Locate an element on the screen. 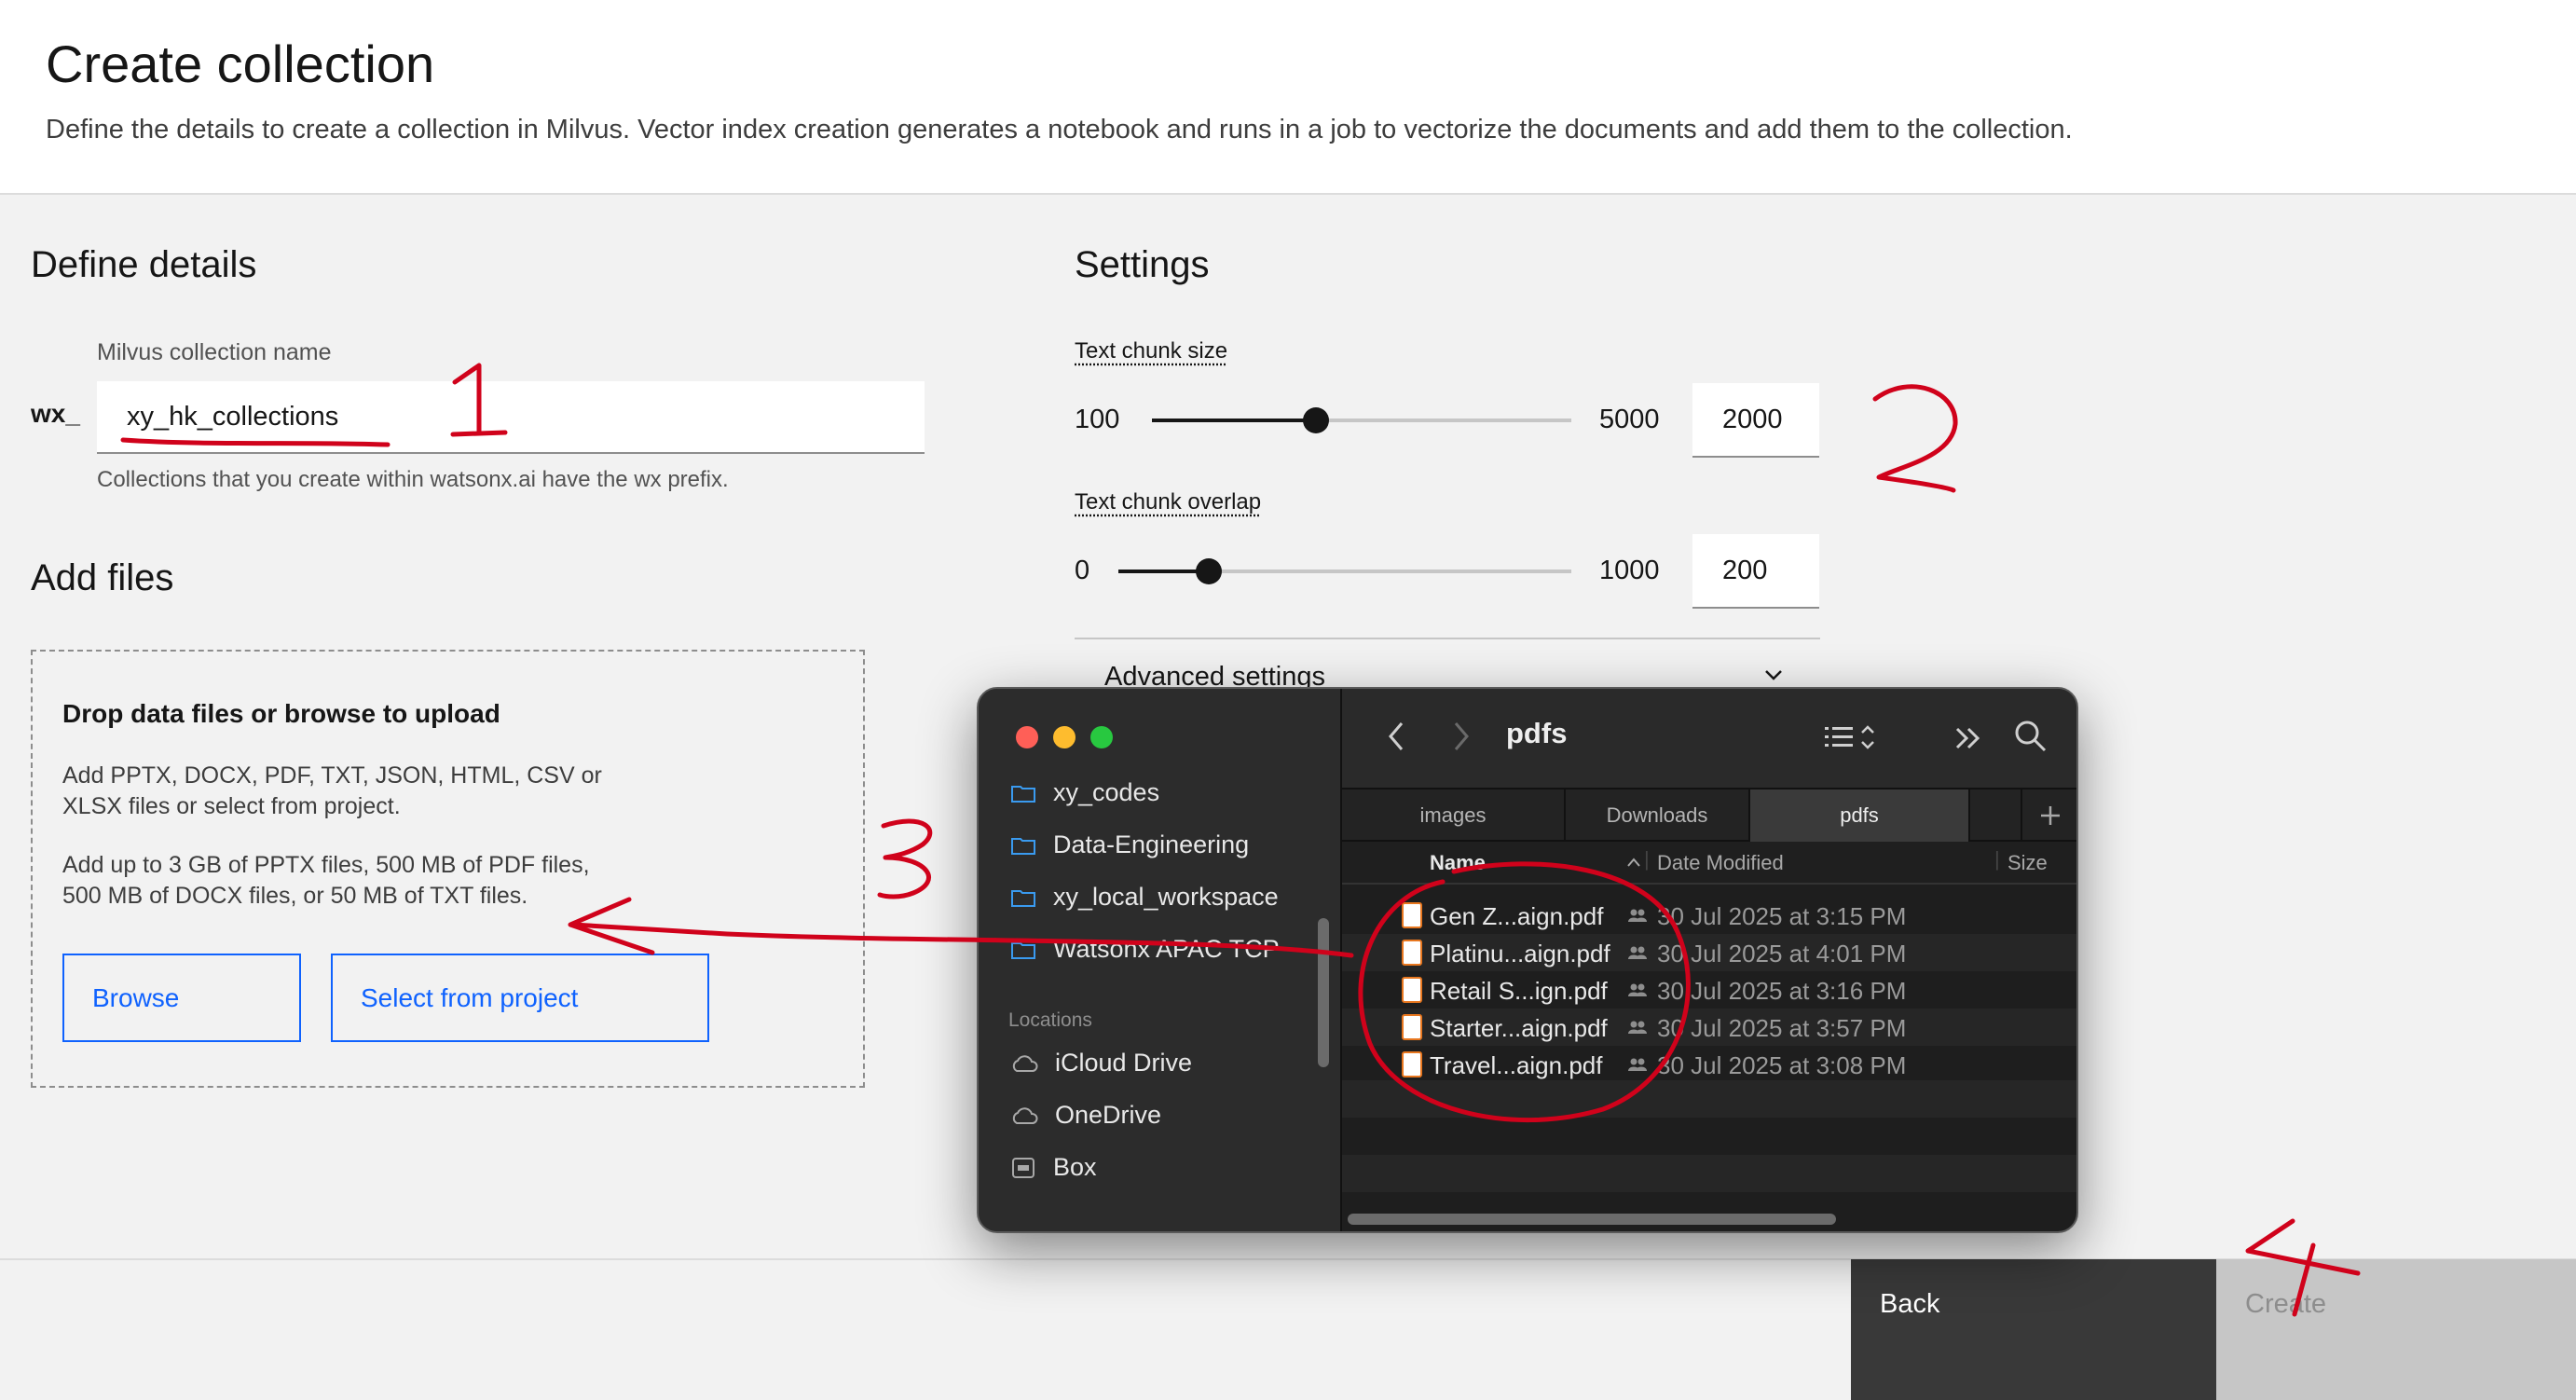 The image size is (2576, 1400). sidebar-item-xy-local-workspace: xy_local_workspace is located at coordinates (1144, 898).